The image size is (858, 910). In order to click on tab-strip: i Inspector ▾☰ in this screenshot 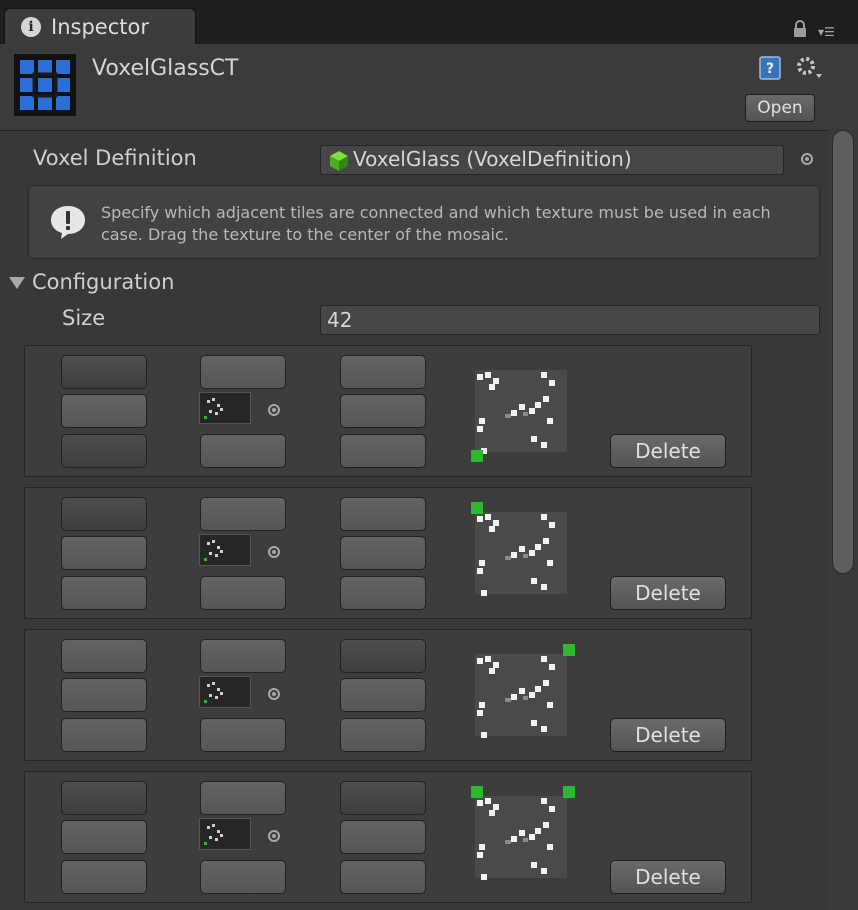, I will do `click(429, 22)`.